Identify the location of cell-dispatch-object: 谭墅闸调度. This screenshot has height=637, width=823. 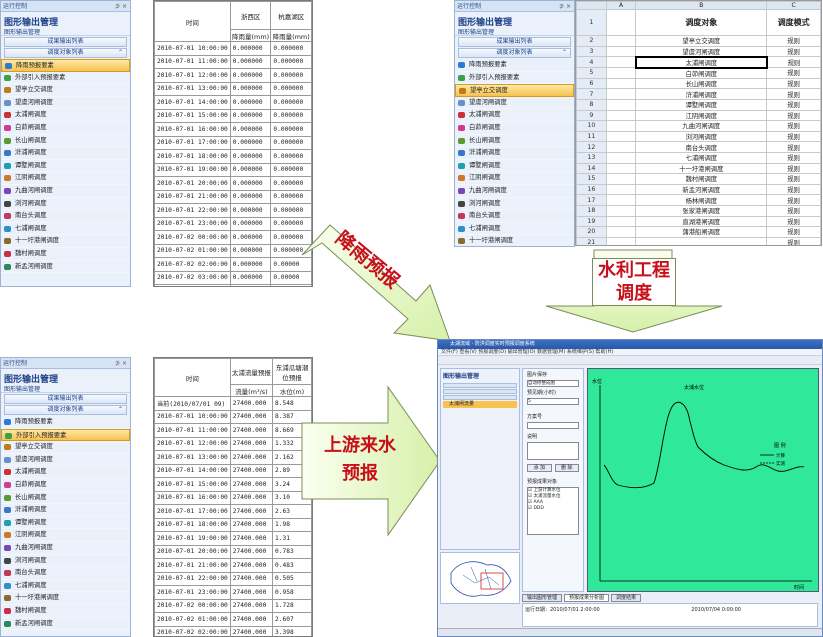
(701, 104).